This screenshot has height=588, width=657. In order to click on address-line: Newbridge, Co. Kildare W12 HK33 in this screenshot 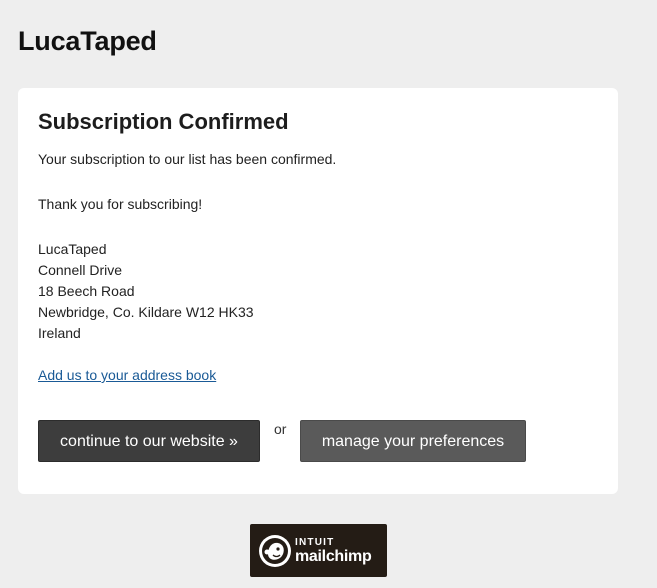, I will do `click(146, 312)`.